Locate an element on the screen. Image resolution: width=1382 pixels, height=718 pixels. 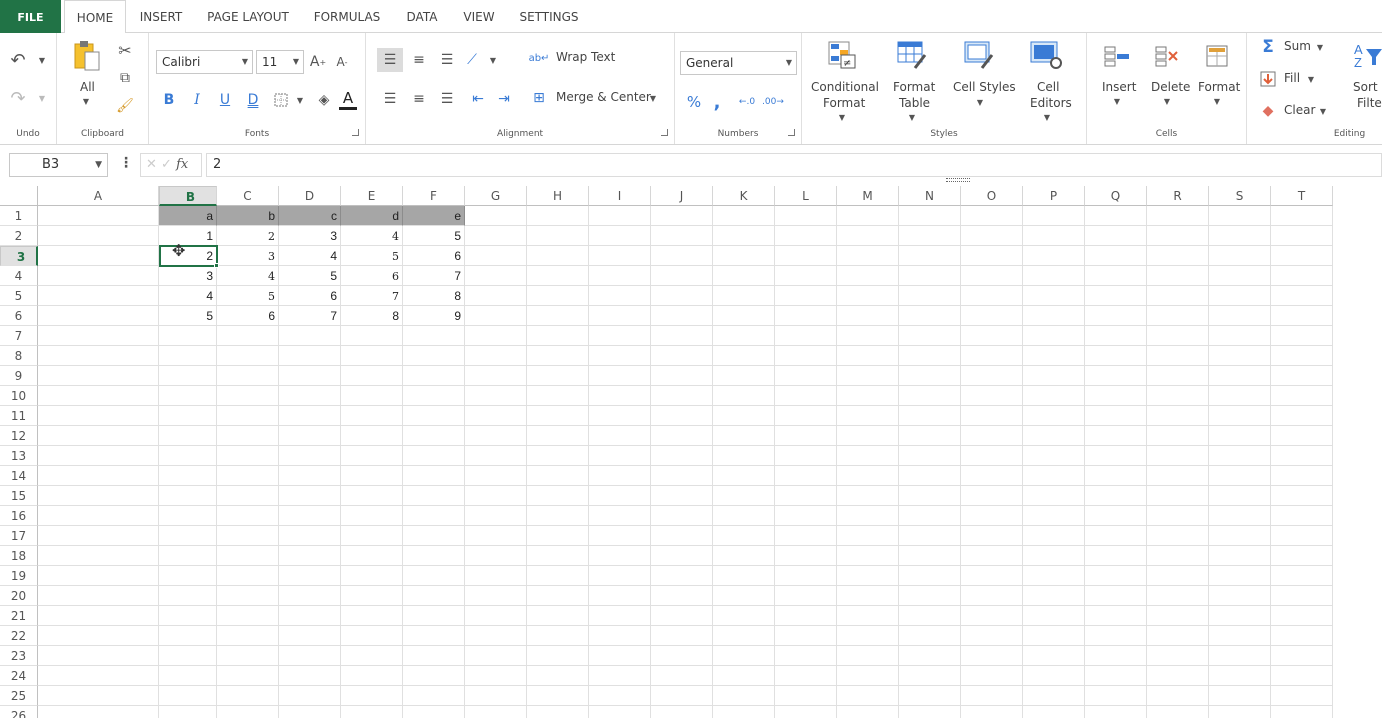
cell-j8 is located at coordinates (682, 356).